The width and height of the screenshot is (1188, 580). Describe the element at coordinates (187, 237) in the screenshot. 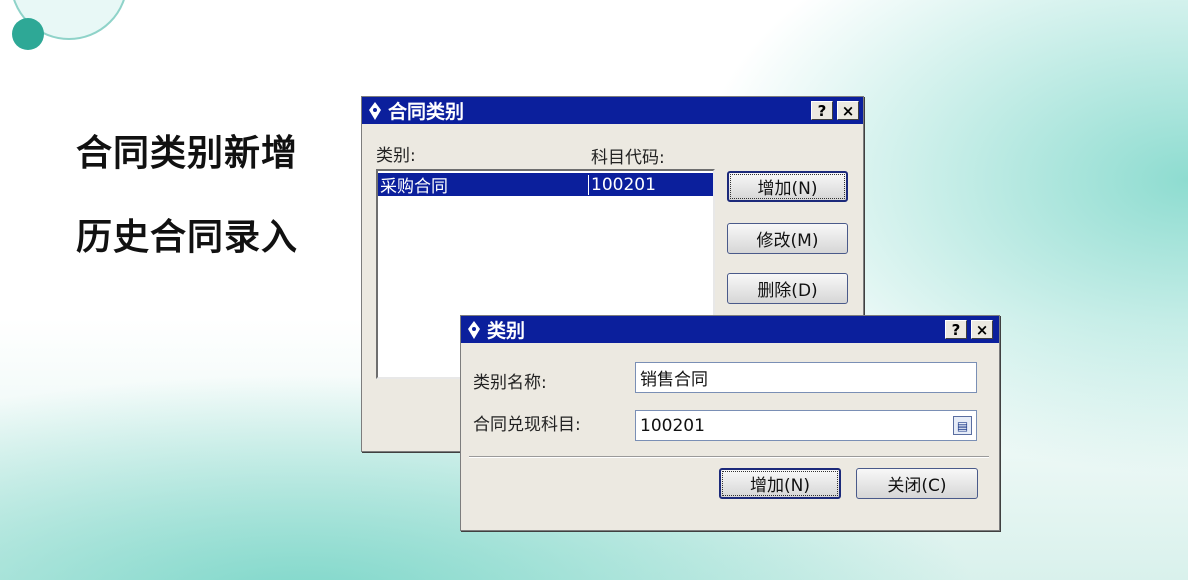

I see `heading-history-entry: 历史合同录入` at that location.